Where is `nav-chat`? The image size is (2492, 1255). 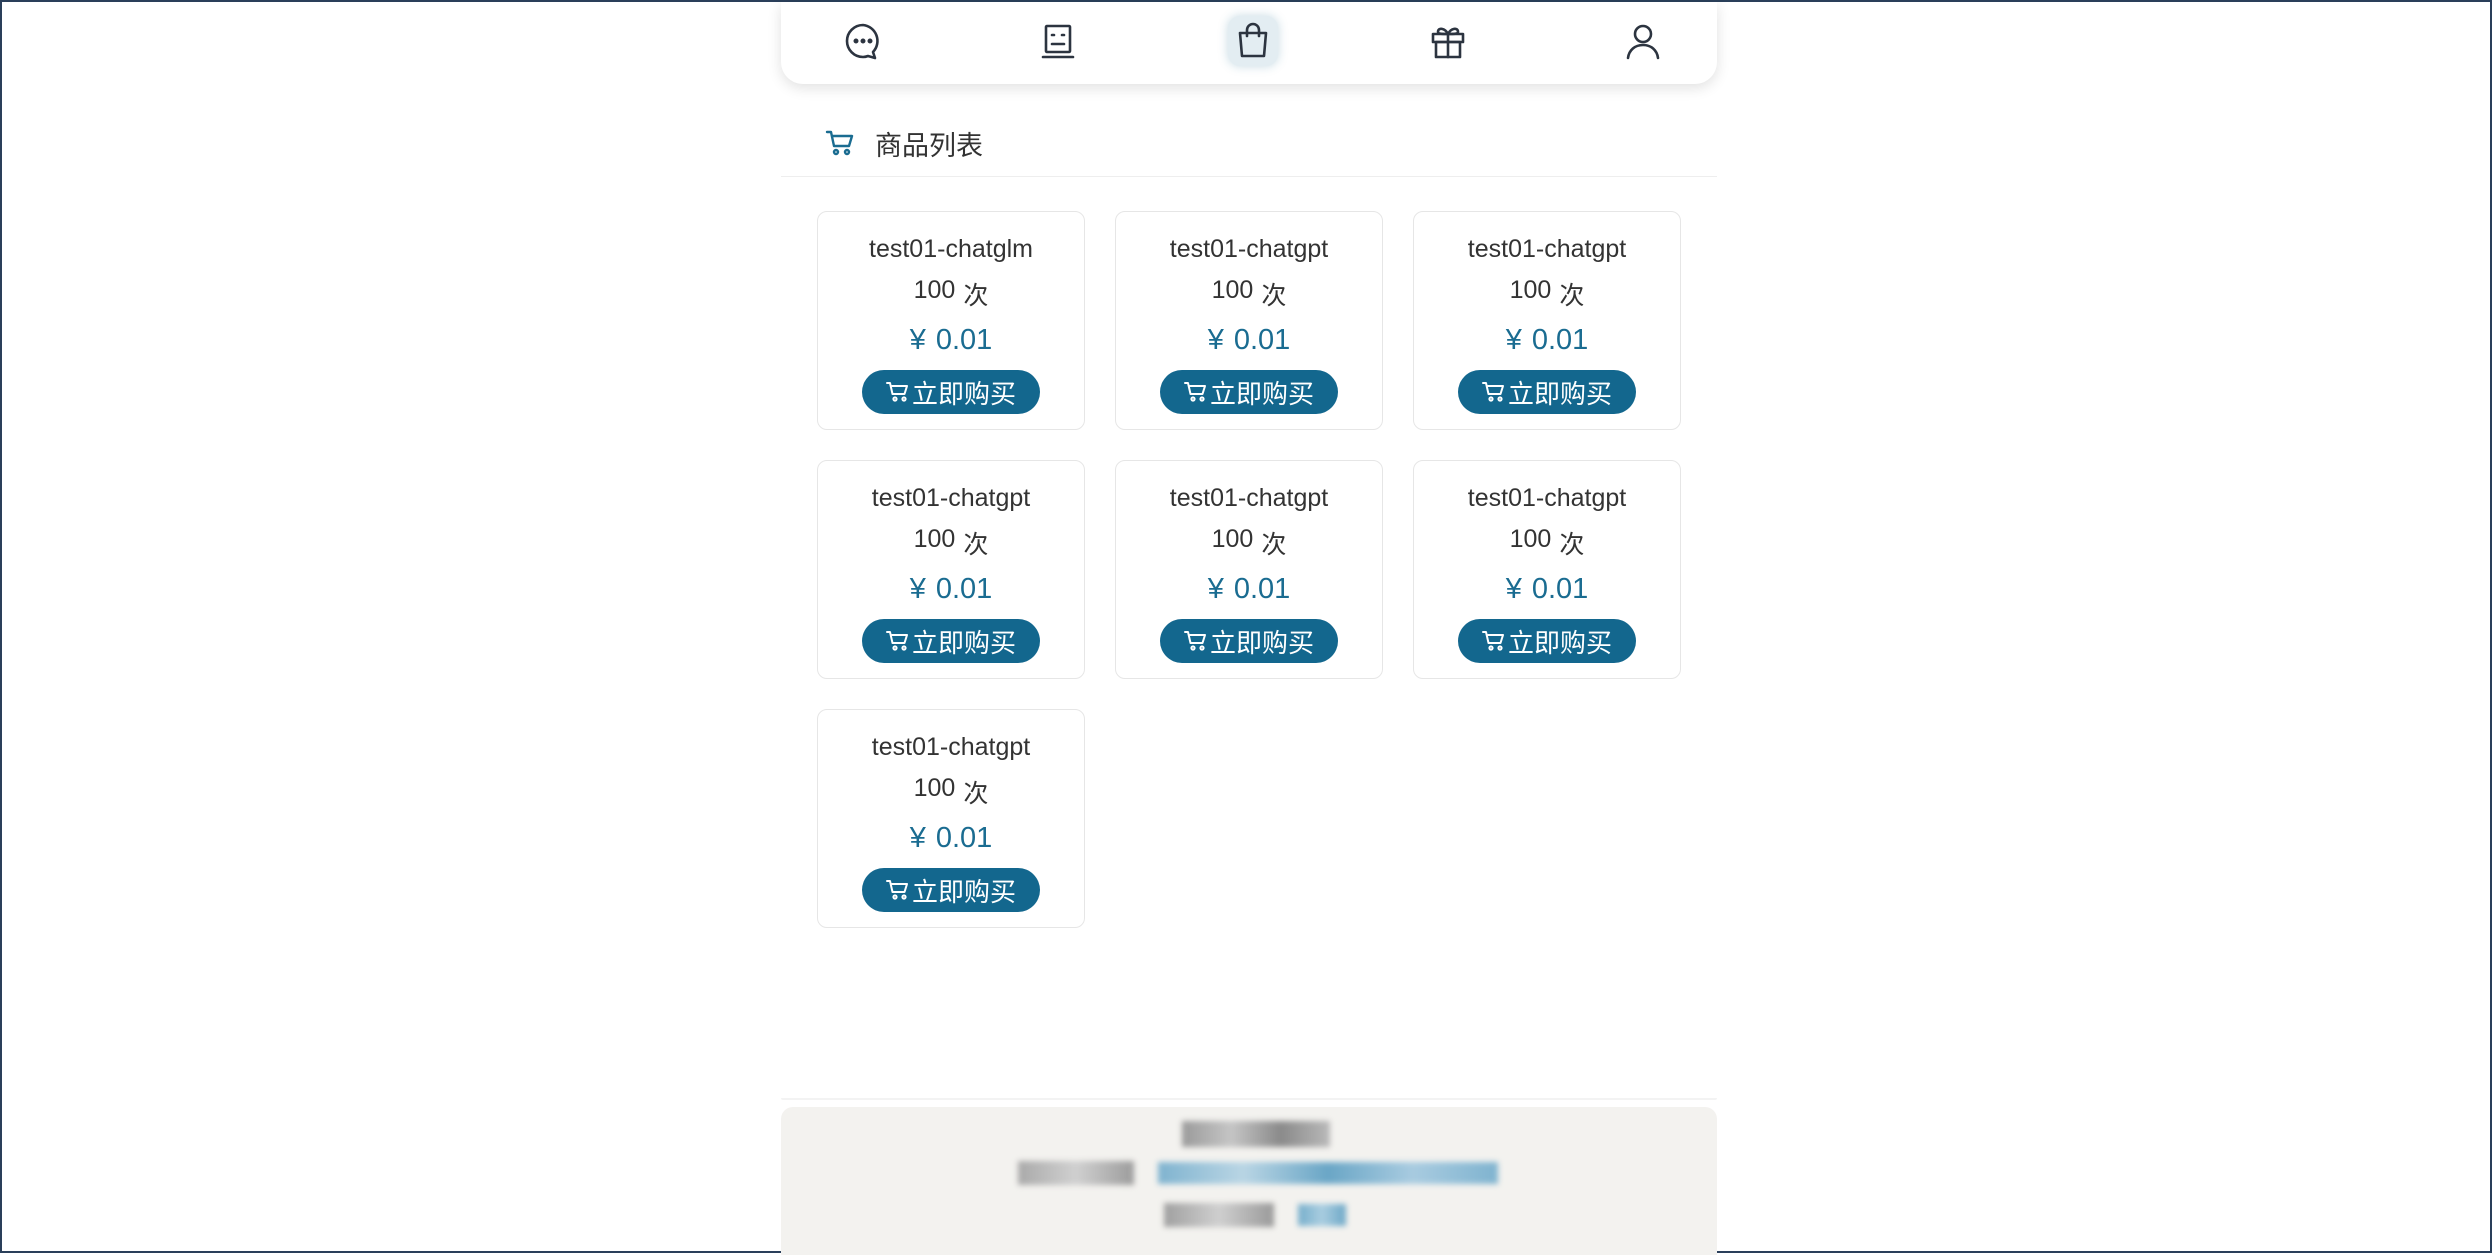
nav-chat is located at coordinates (863, 41).